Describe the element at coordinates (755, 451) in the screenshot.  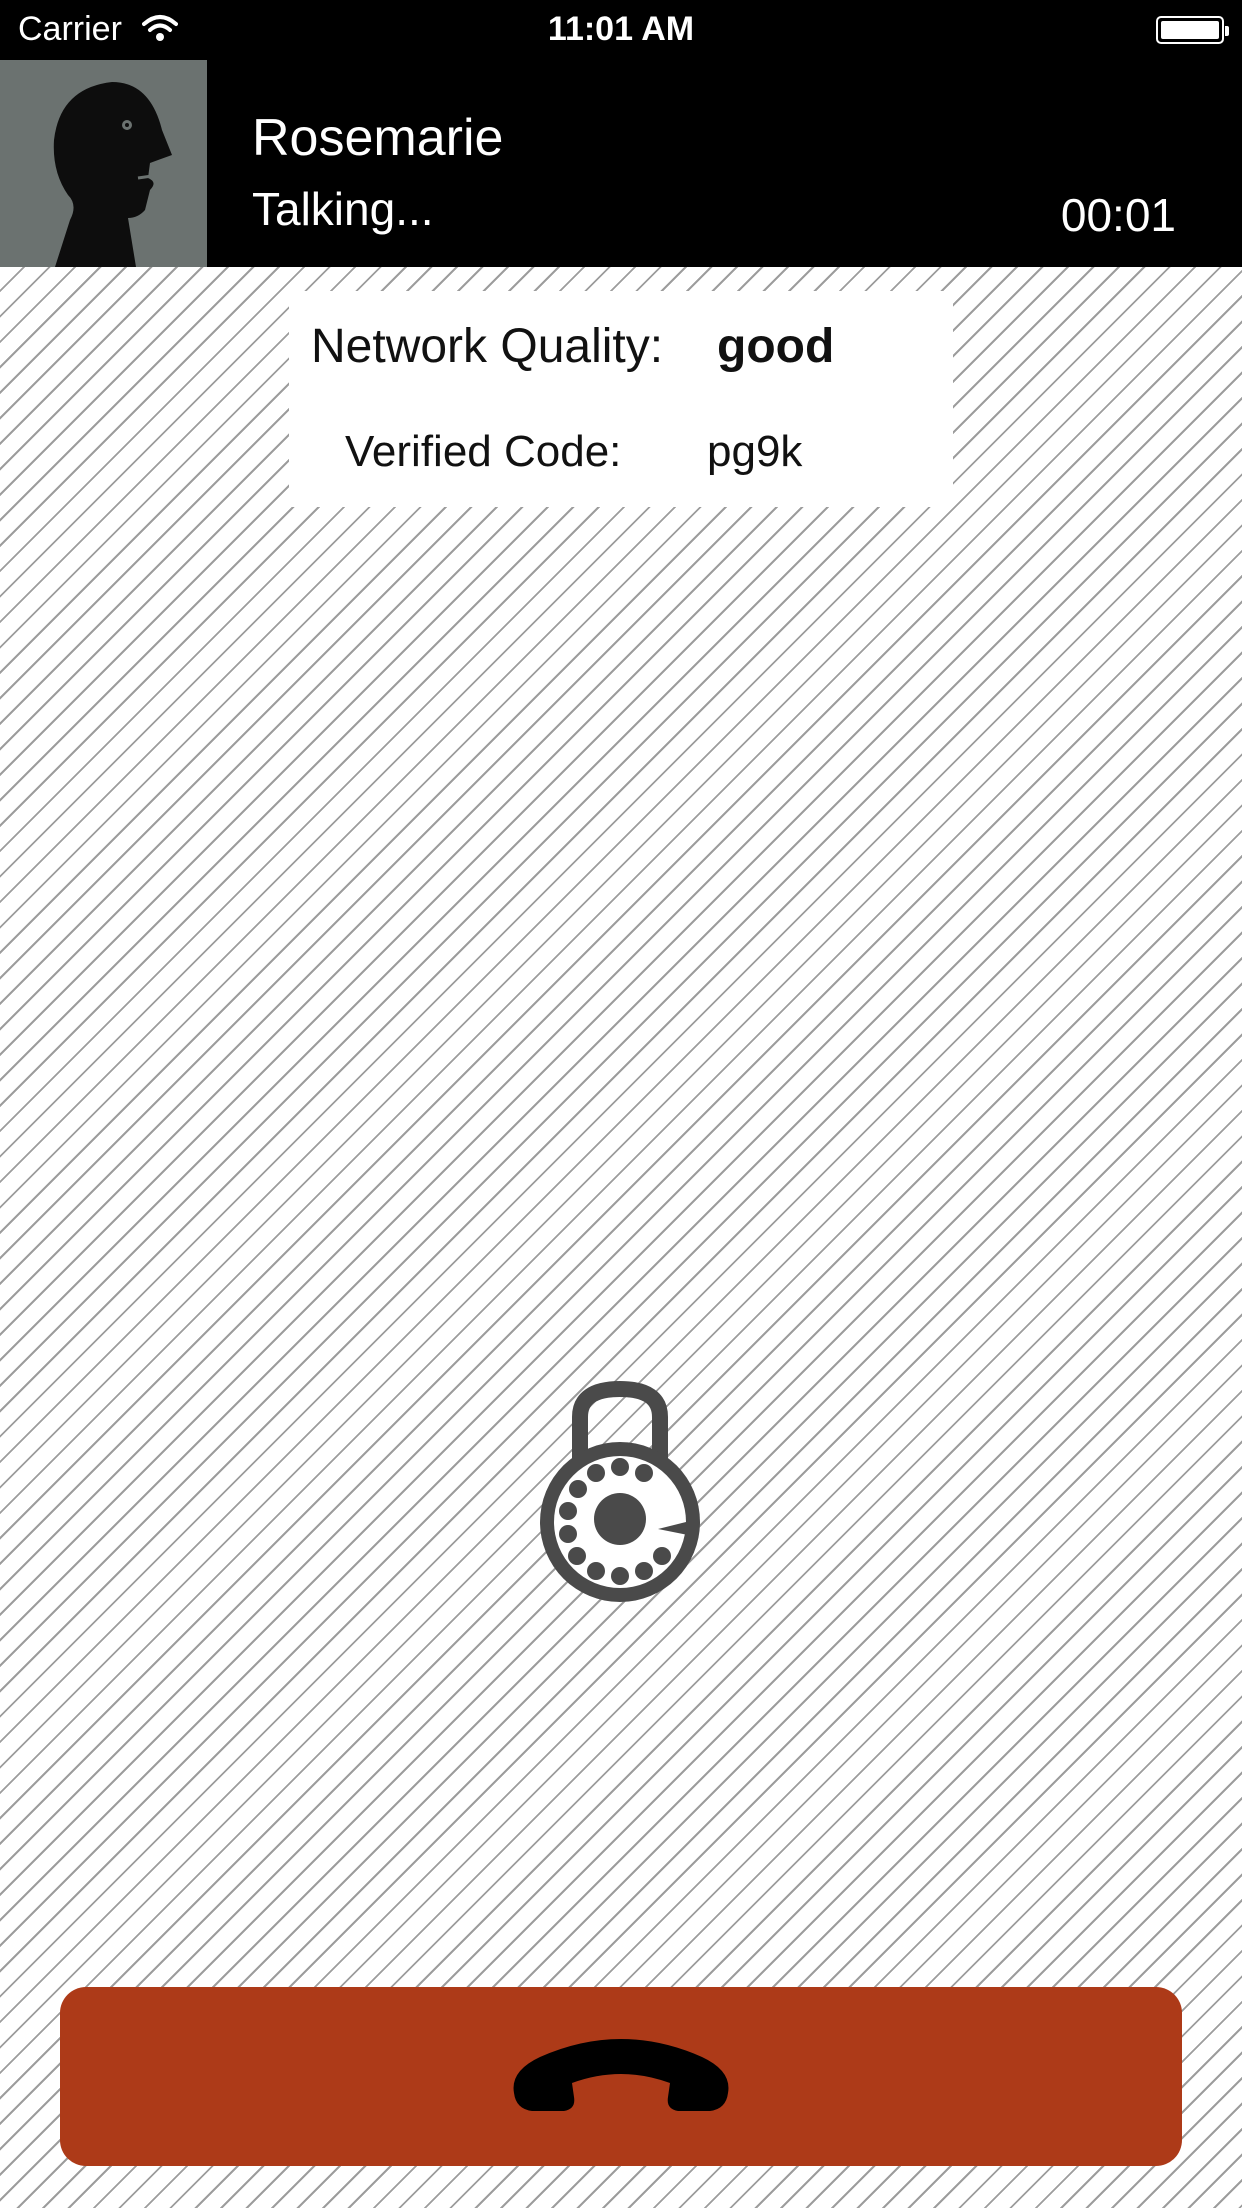
I see `verified-code-value: pg9k` at that location.